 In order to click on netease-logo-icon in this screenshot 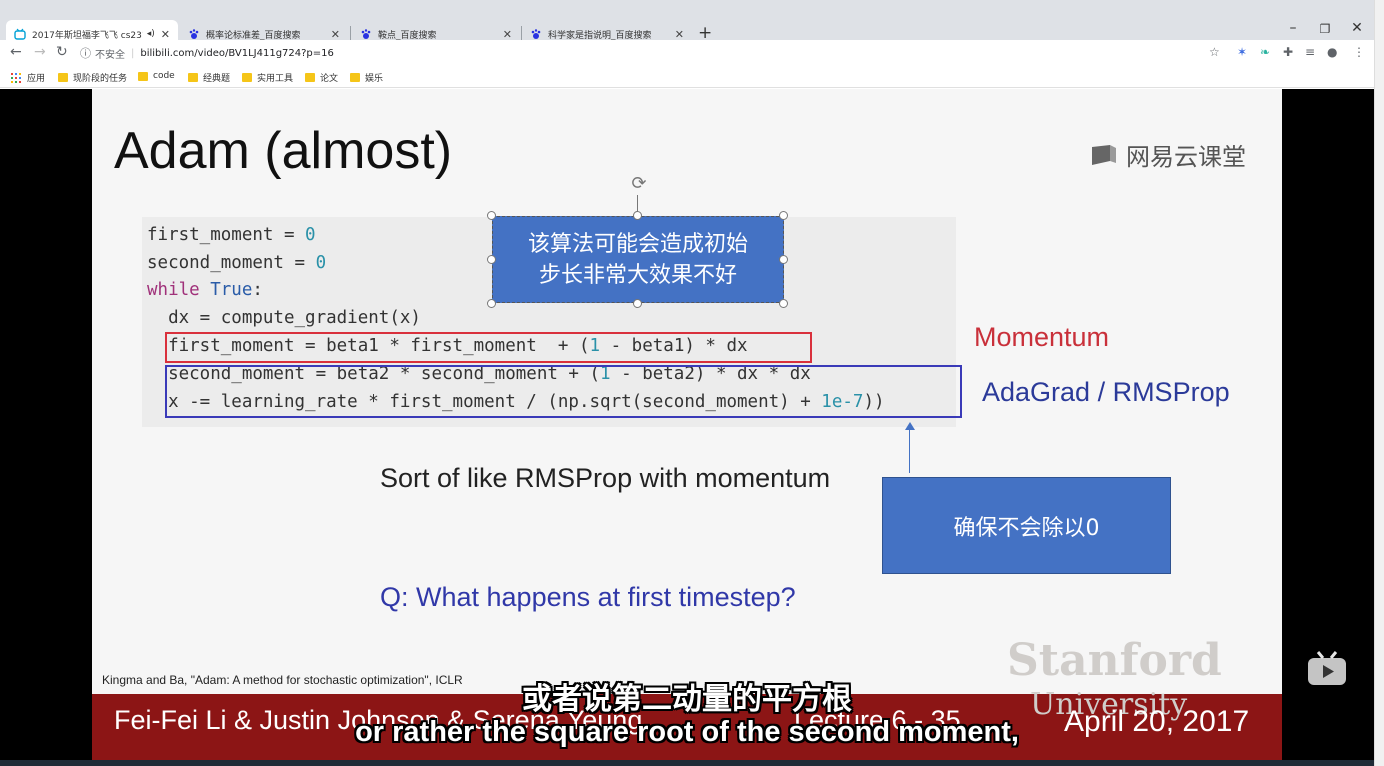, I will do `click(1104, 155)`.